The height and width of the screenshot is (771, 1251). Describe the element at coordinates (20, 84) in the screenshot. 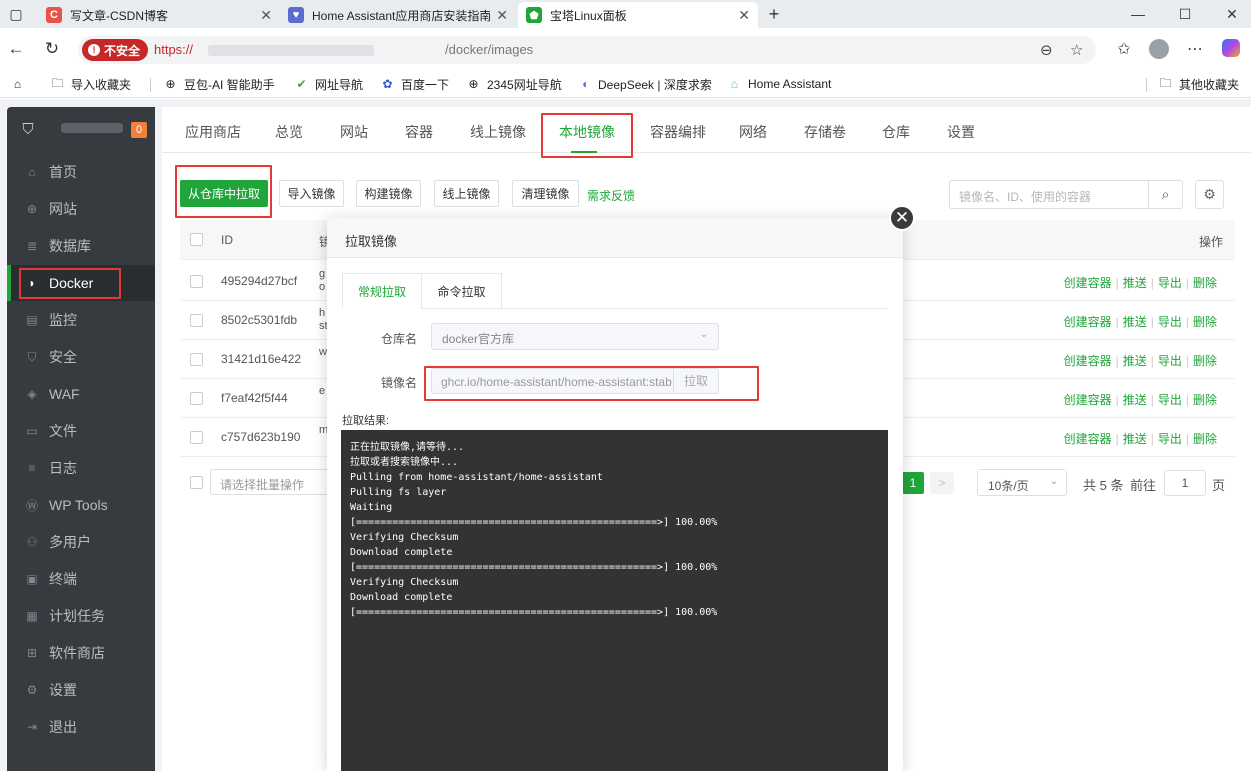

I see `bookmark-import: ⌂` at that location.